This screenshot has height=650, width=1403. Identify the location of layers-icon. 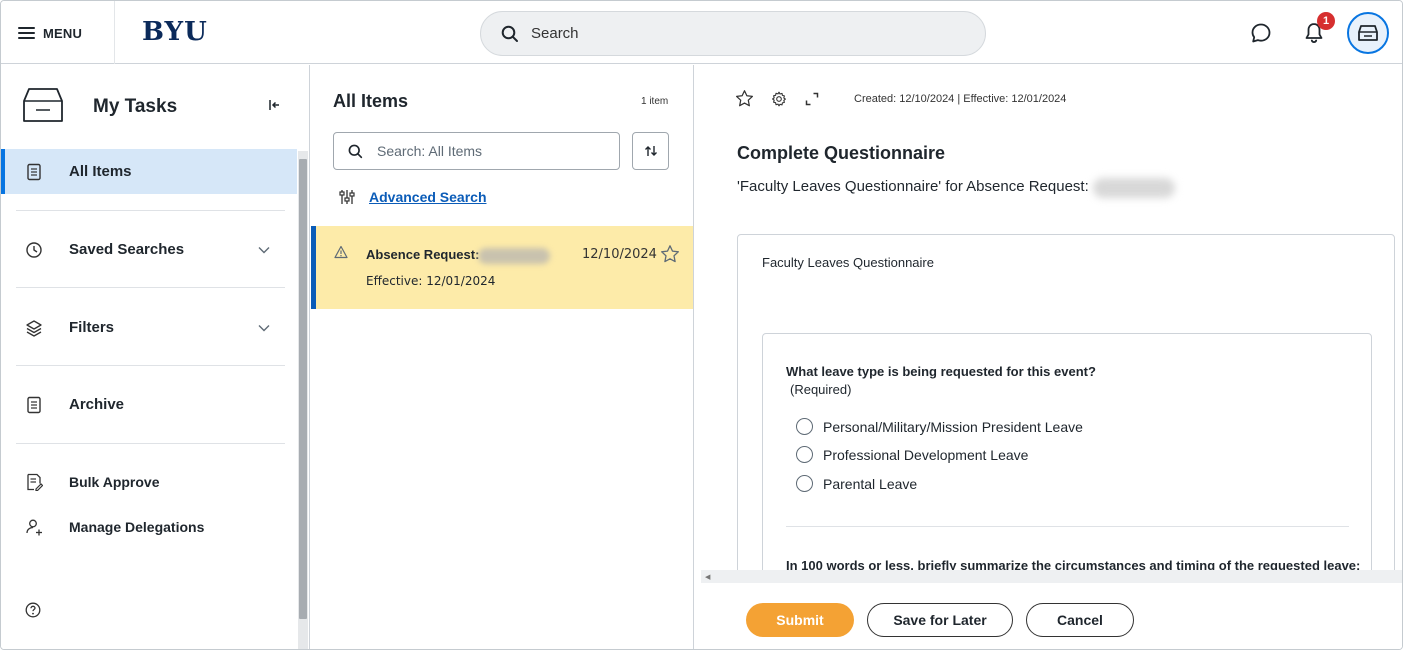
(34, 328).